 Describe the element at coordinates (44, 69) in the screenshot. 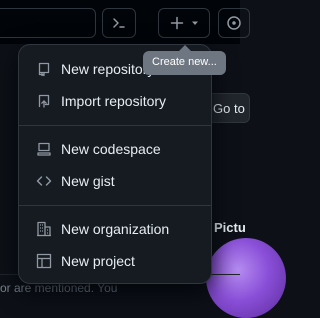

I see `repo-icon` at that location.